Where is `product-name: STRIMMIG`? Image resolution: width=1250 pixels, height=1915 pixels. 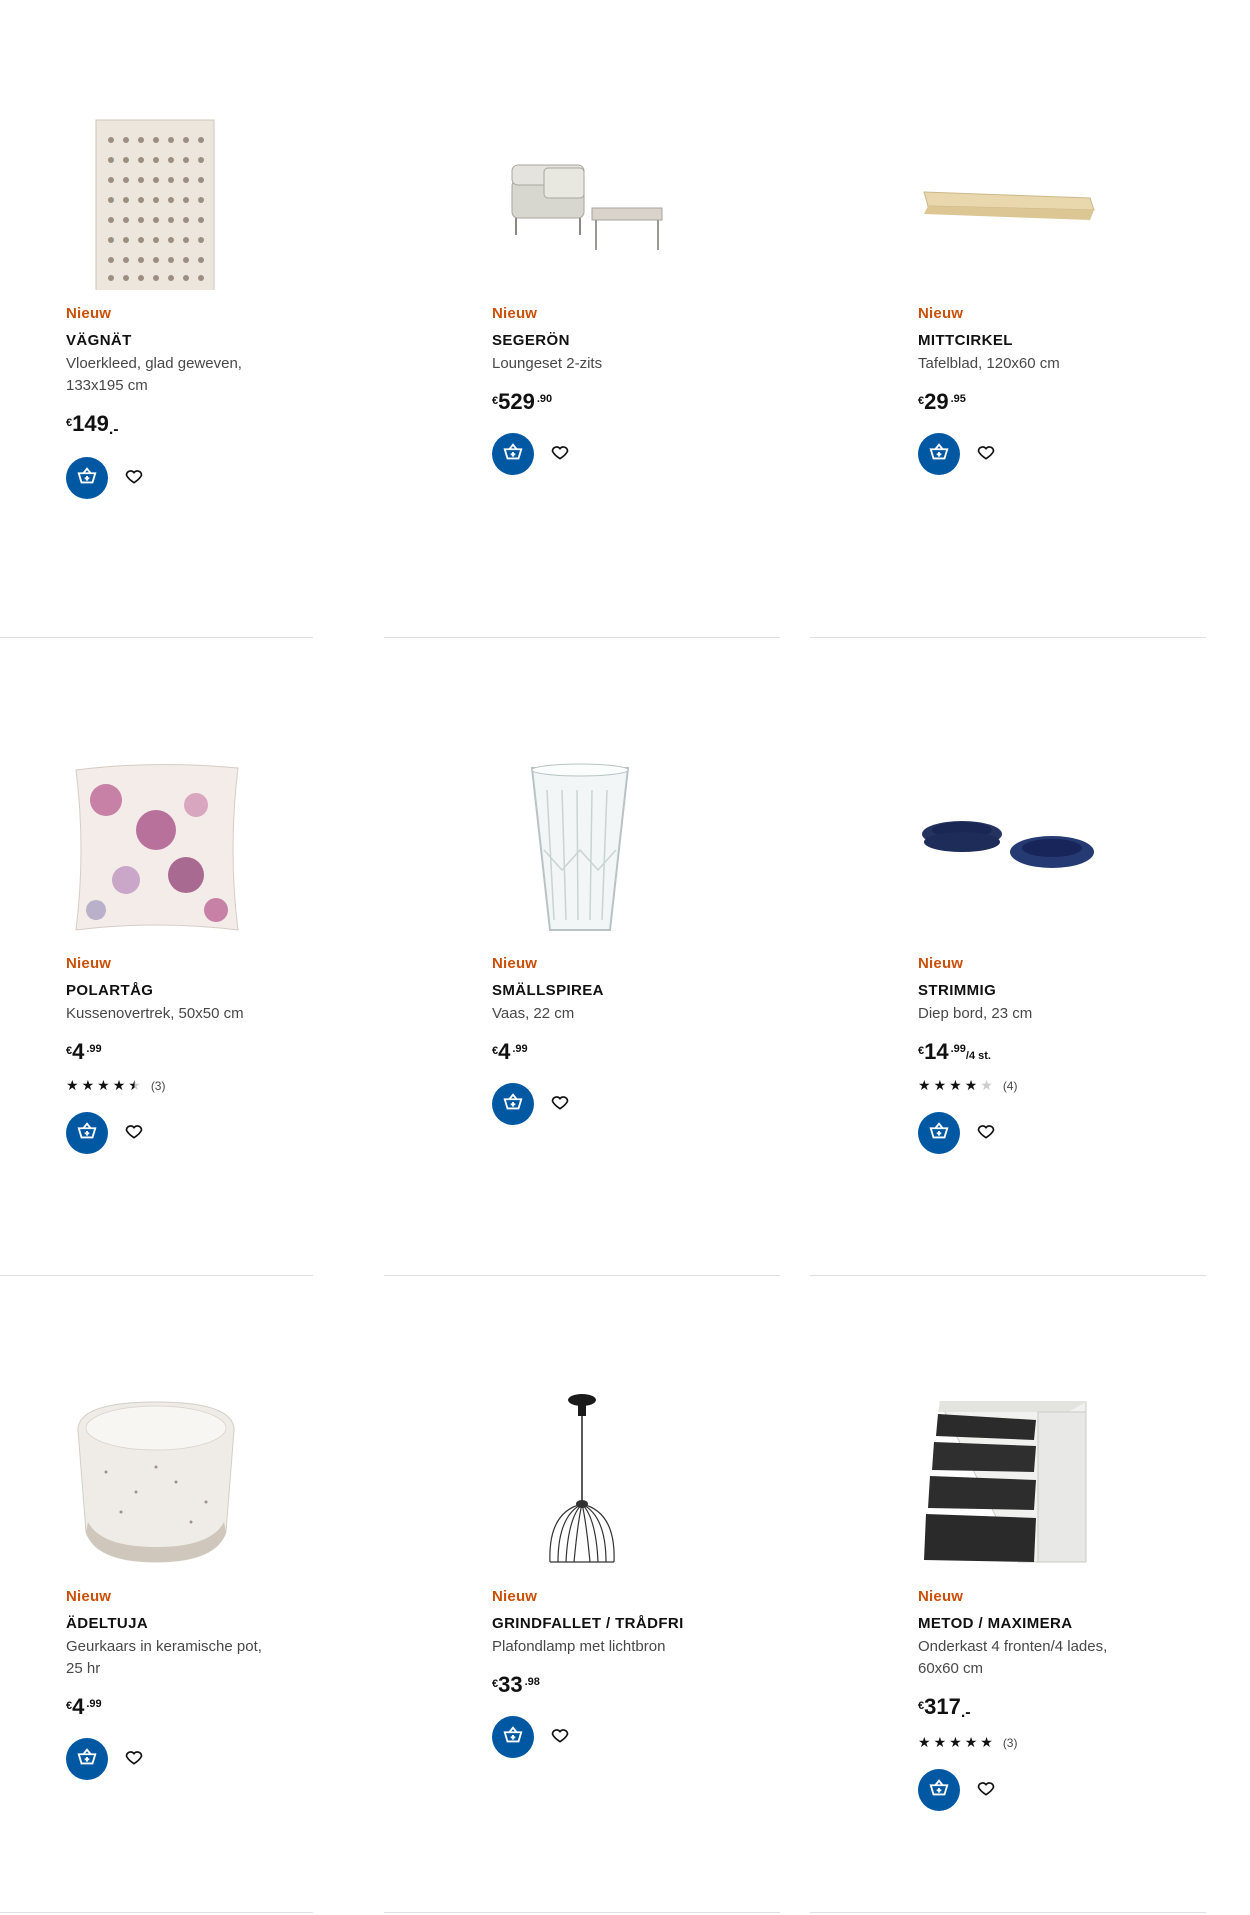 product-name: STRIMMIG is located at coordinates (1018, 990).